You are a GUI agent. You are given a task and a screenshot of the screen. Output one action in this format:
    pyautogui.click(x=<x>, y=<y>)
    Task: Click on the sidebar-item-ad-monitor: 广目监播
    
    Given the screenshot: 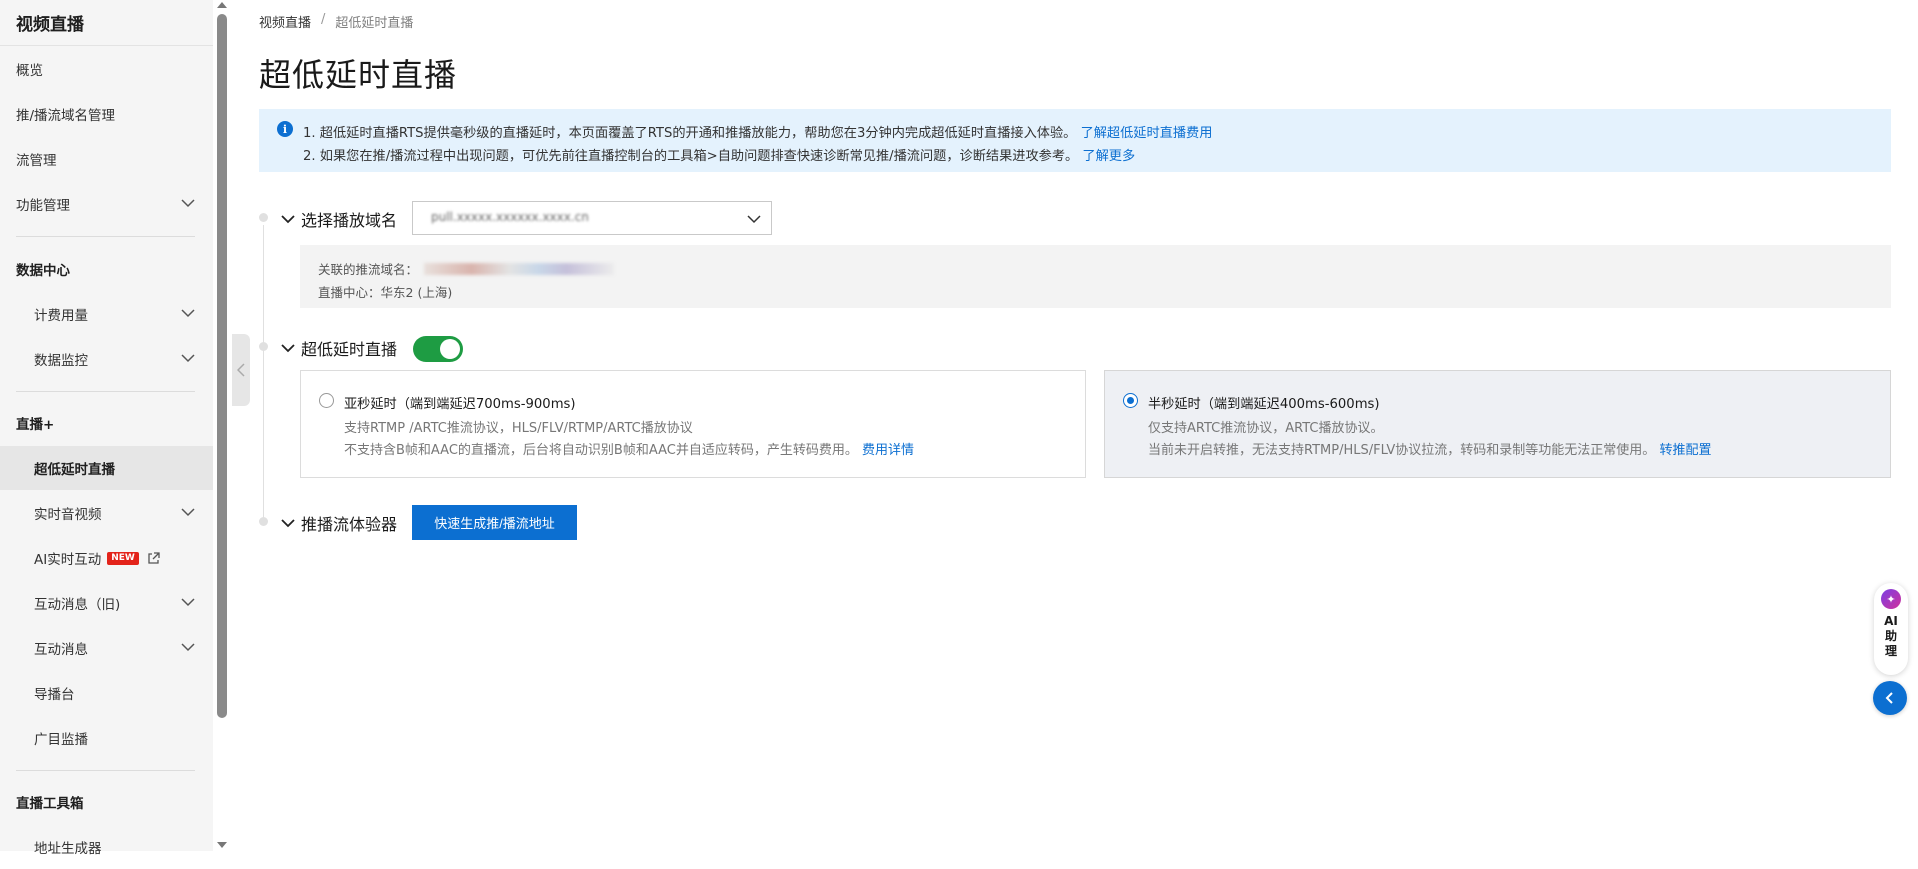 What is the action you would take?
    pyautogui.click(x=106, y=738)
    